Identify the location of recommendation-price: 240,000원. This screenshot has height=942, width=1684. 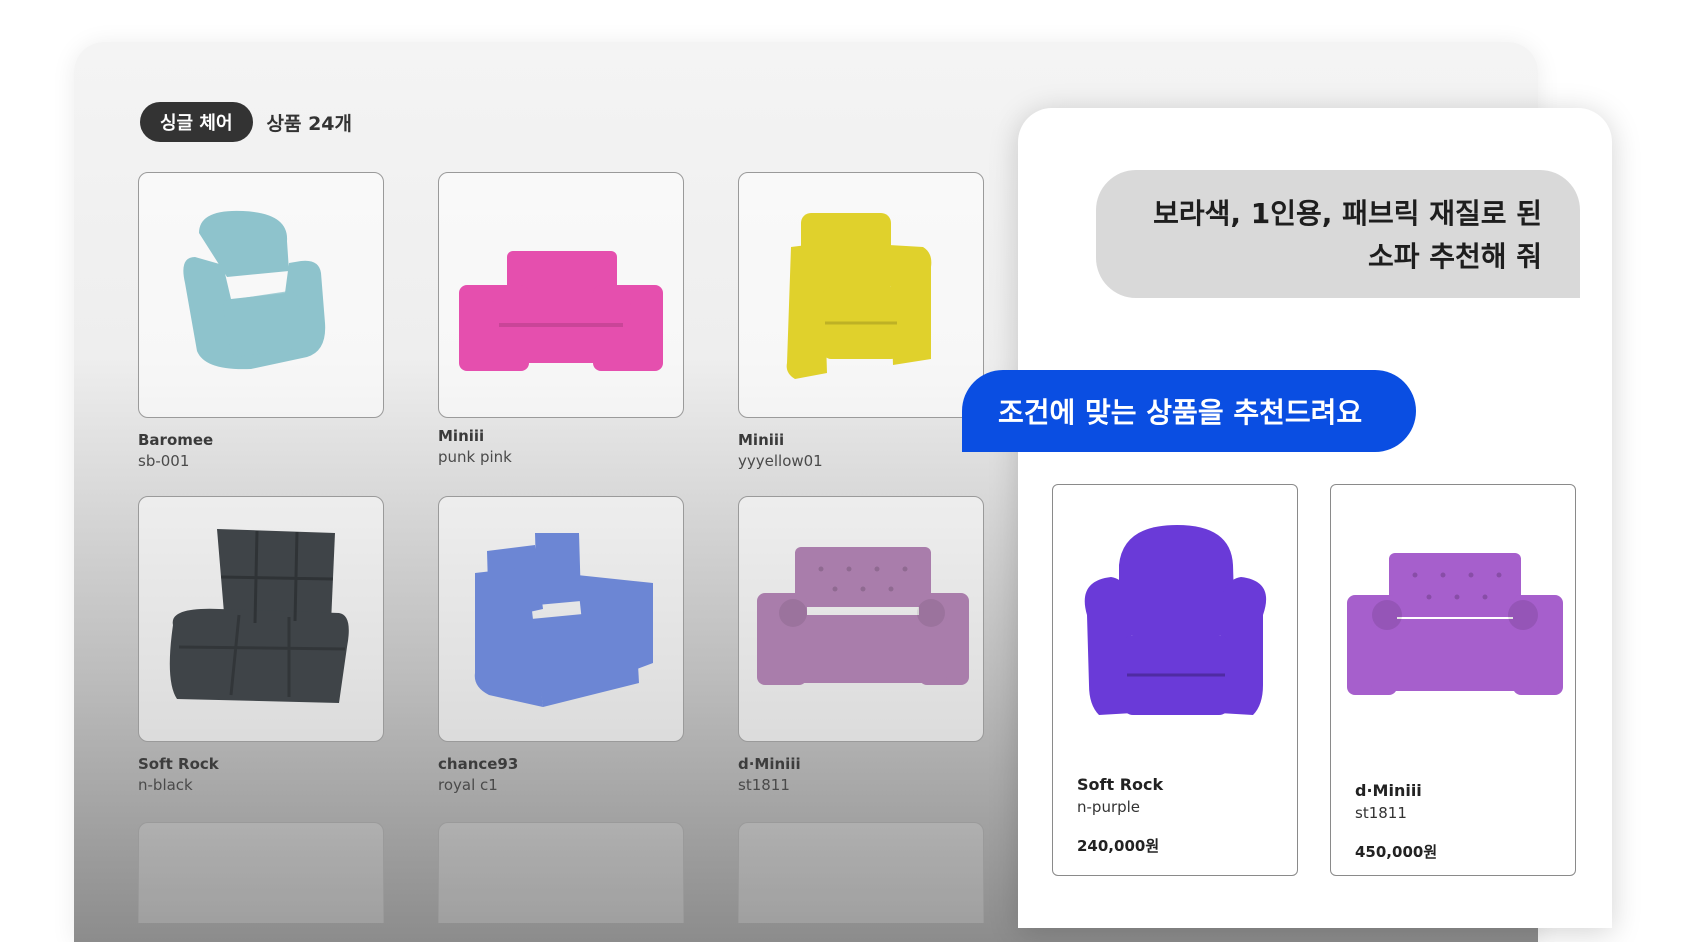
(1118, 846).